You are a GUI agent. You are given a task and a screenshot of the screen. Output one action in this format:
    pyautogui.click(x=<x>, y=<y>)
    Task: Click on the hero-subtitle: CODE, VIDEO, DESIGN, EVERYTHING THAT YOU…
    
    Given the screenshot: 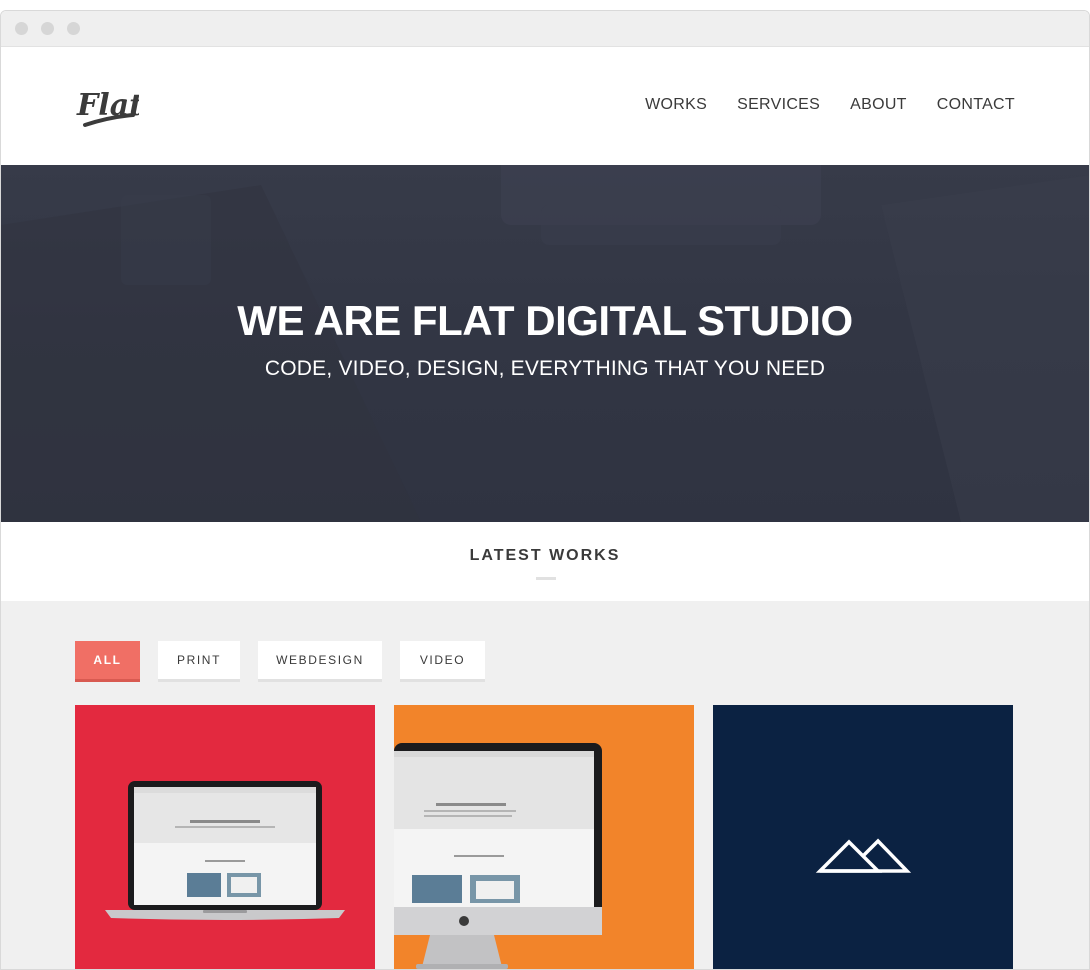 What is the action you would take?
    pyautogui.click(x=545, y=368)
    